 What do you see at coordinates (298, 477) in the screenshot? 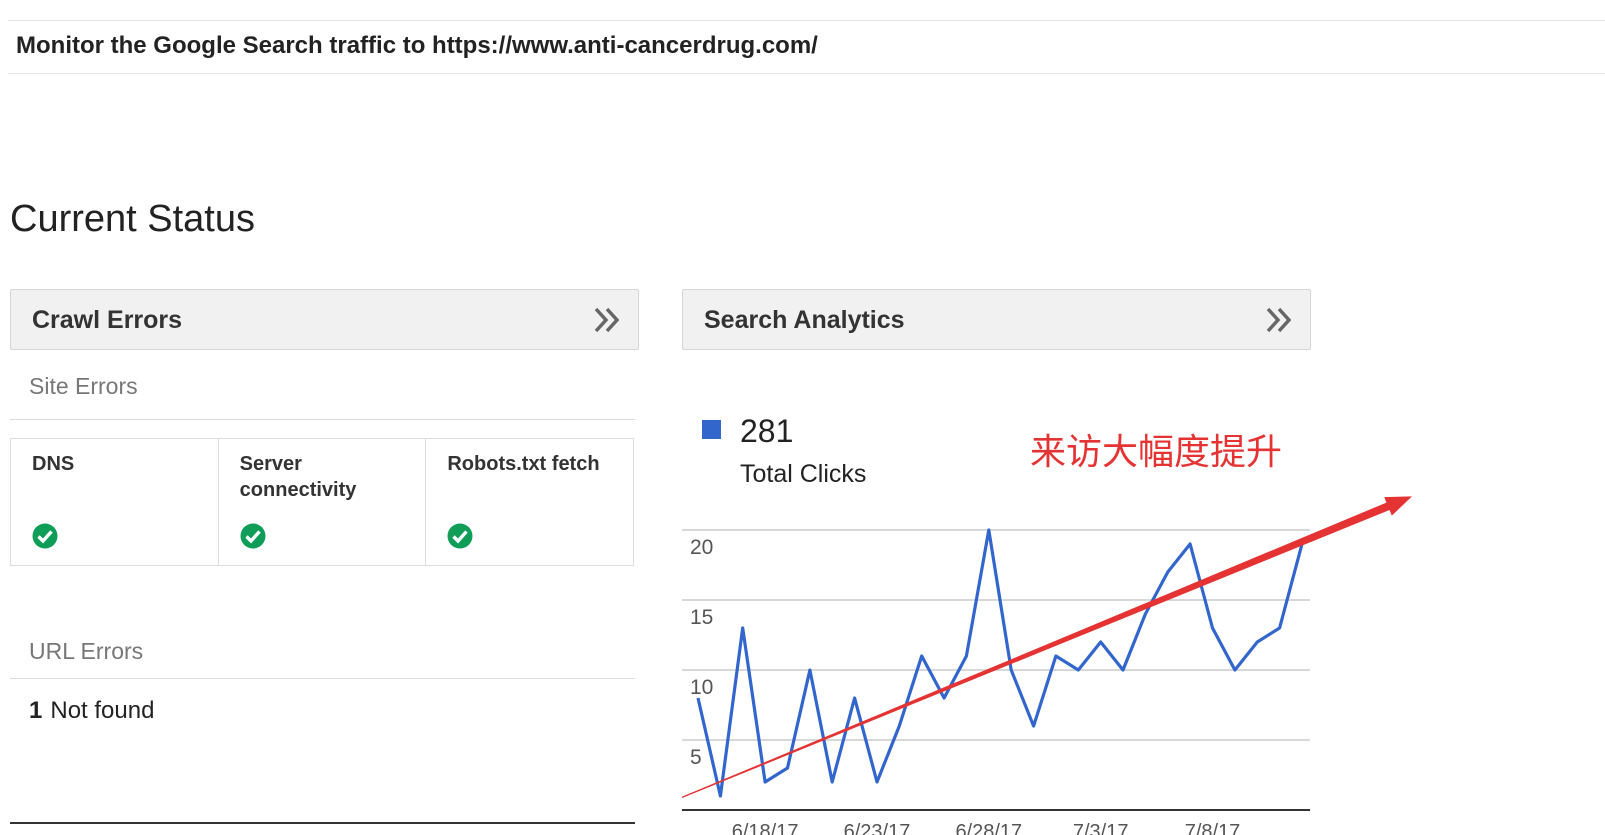
I see `server-connectivity-label: Server connectivity` at bounding box center [298, 477].